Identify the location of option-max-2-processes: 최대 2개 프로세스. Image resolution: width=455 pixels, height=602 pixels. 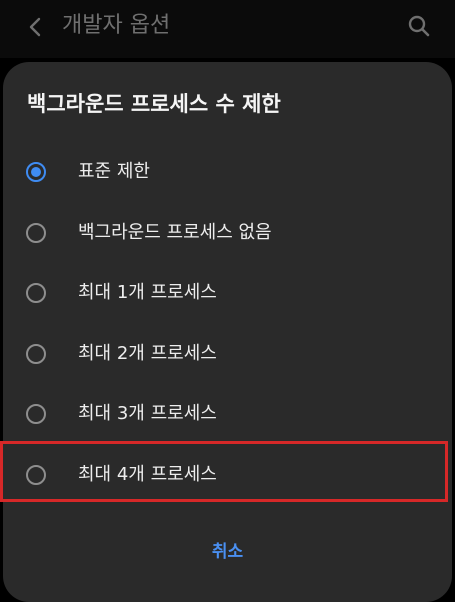
(227, 354).